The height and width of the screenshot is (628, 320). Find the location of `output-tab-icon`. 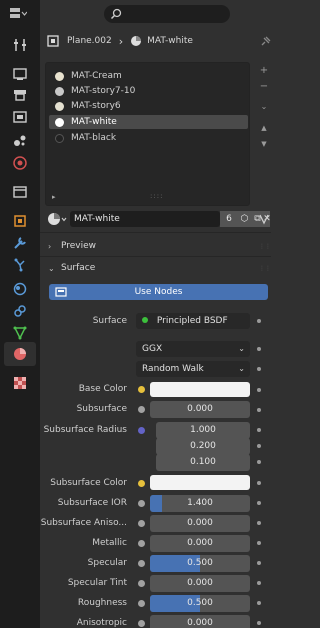

output-tab-icon is located at coordinates (20, 95).